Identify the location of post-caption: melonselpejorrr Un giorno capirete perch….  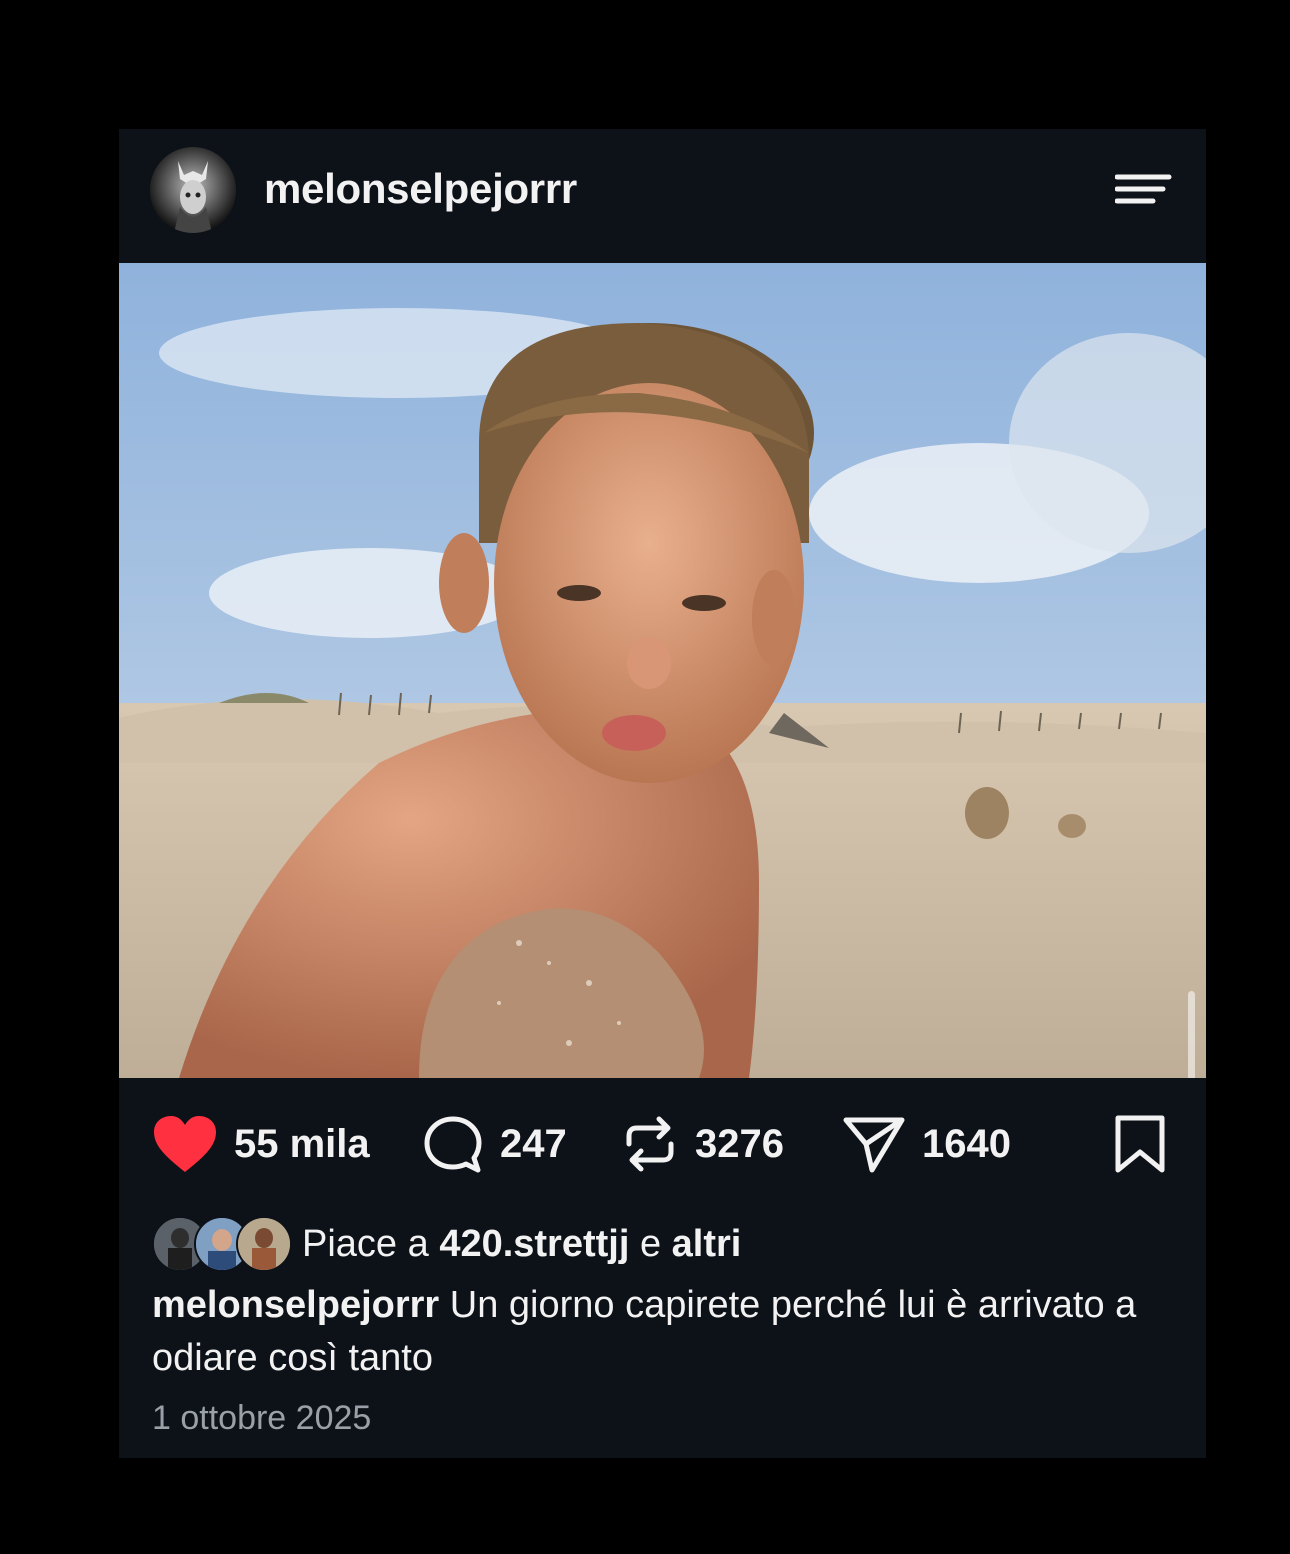
(657, 1332).